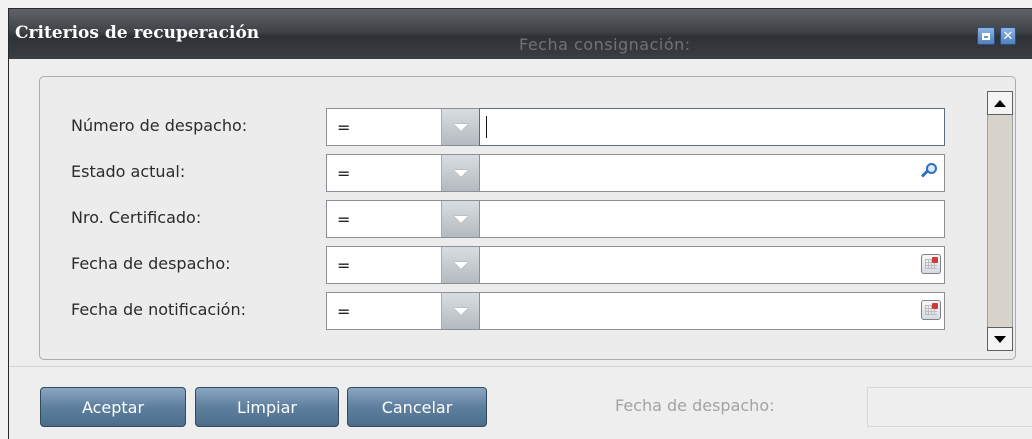  I want to click on criteria-row-nro-certificado: Nro. Certificado: =, so click(527, 219).